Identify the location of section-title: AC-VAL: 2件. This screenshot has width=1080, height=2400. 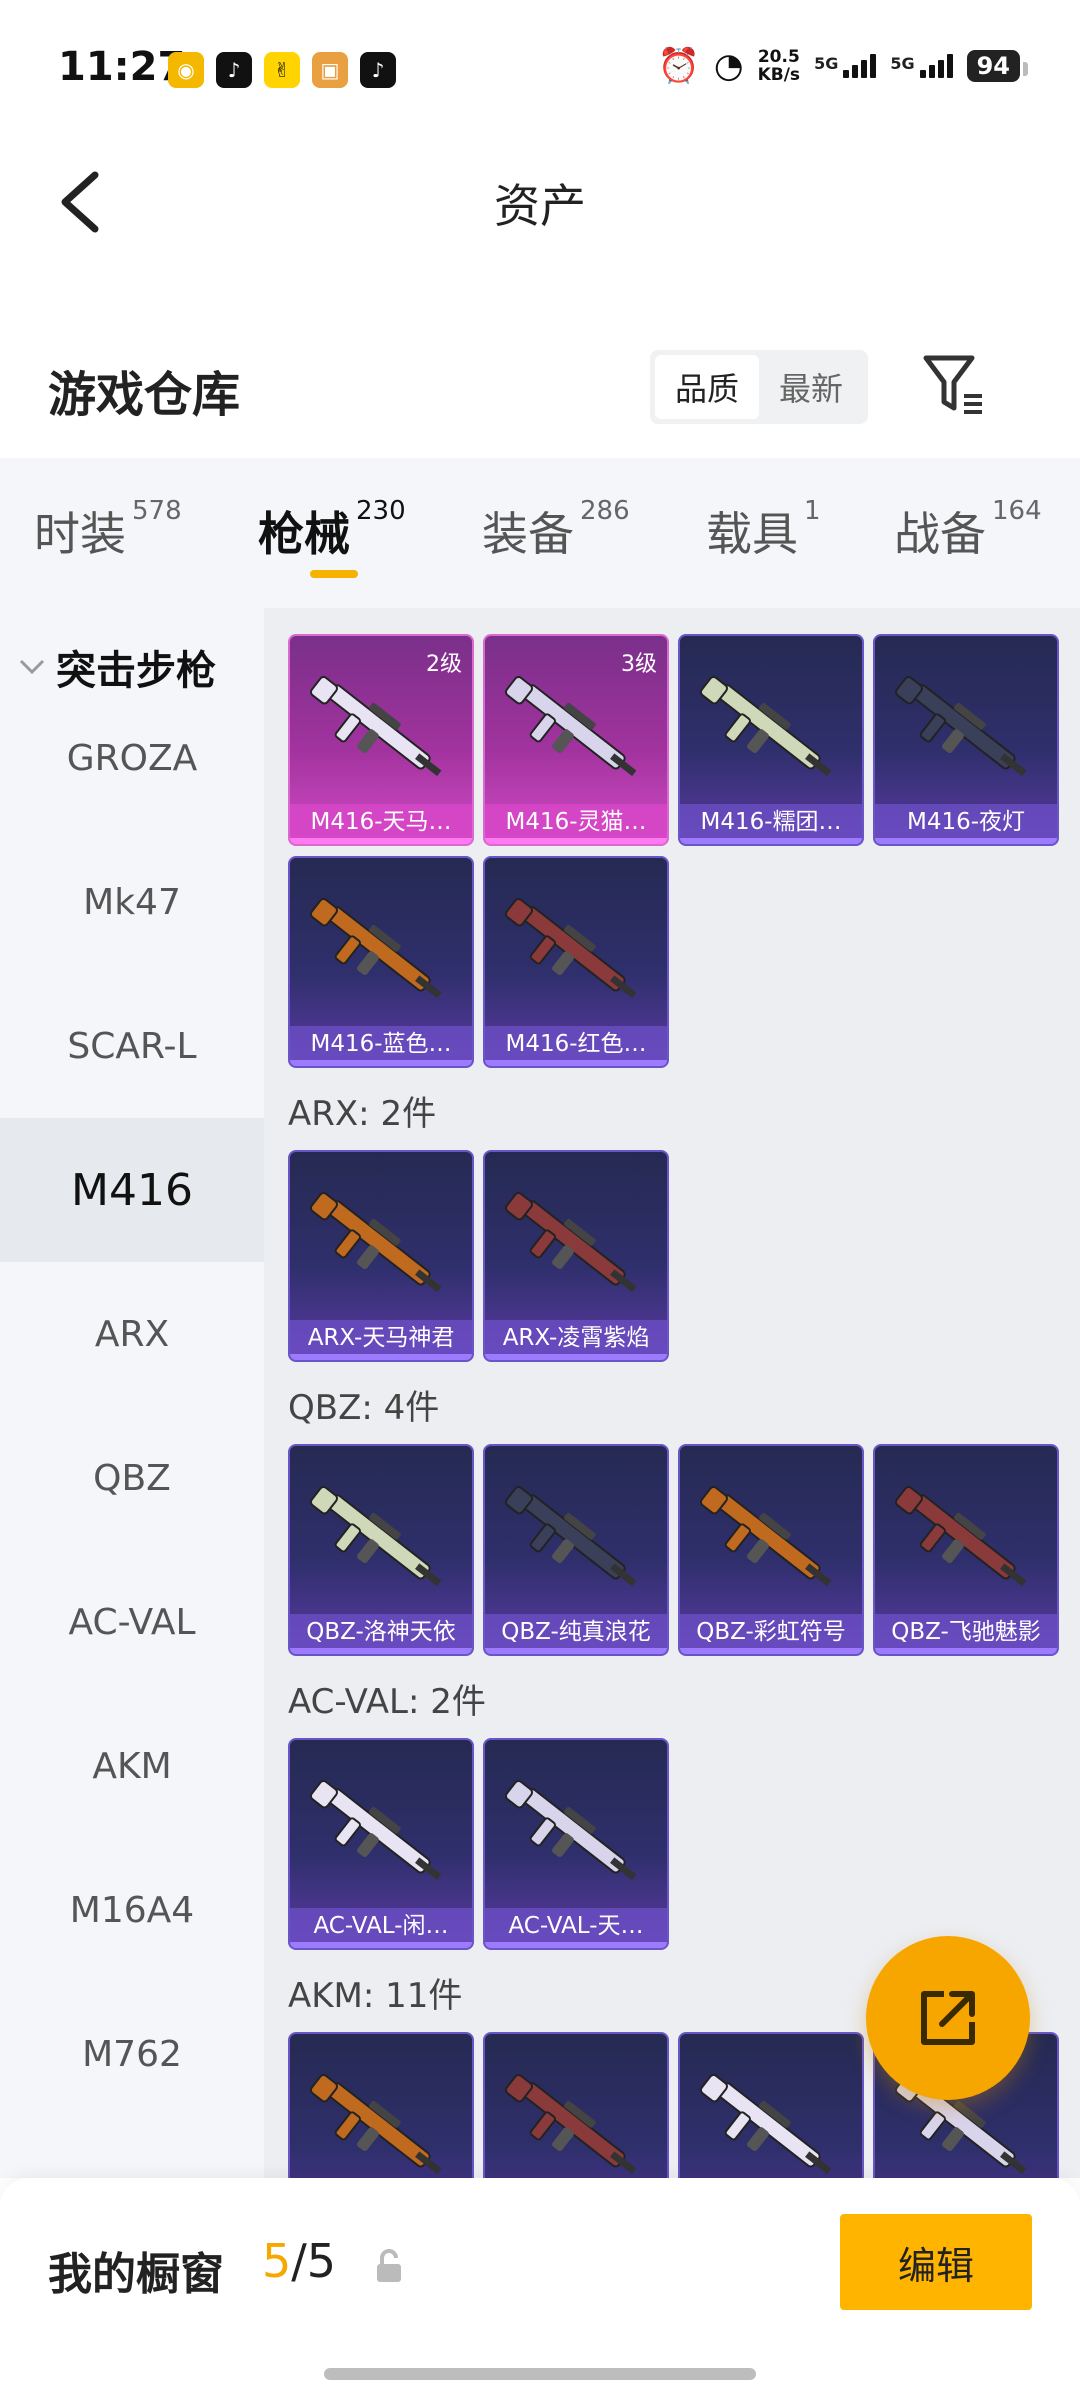
(387, 1702).